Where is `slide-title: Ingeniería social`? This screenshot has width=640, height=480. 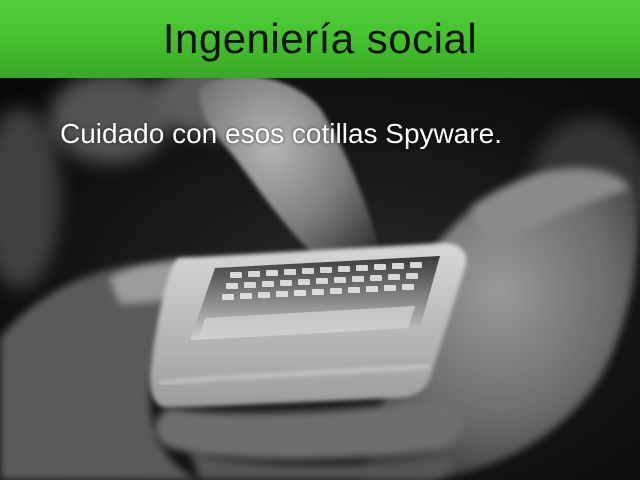 slide-title: Ingeniería social is located at coordinates (320, 38).